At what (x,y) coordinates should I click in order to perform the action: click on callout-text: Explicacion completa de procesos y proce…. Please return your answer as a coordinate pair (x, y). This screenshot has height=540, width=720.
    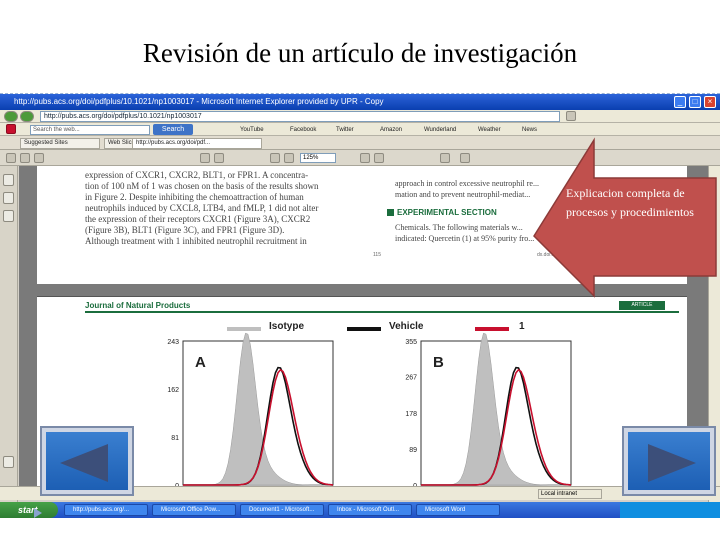
    Looking at the image, I should click on (630, 202).